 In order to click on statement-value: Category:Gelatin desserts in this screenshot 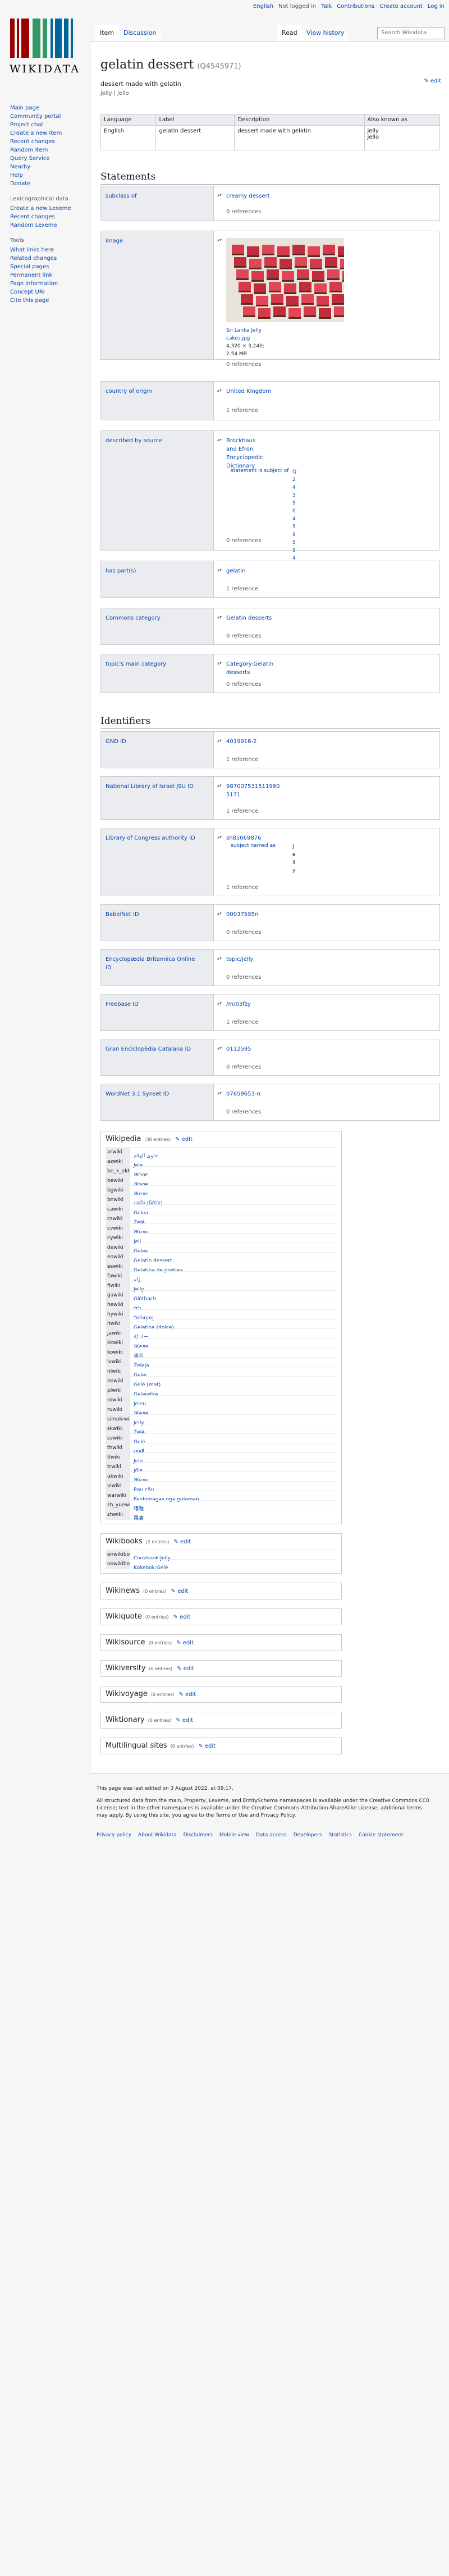, I will do `click(257, 668)`.